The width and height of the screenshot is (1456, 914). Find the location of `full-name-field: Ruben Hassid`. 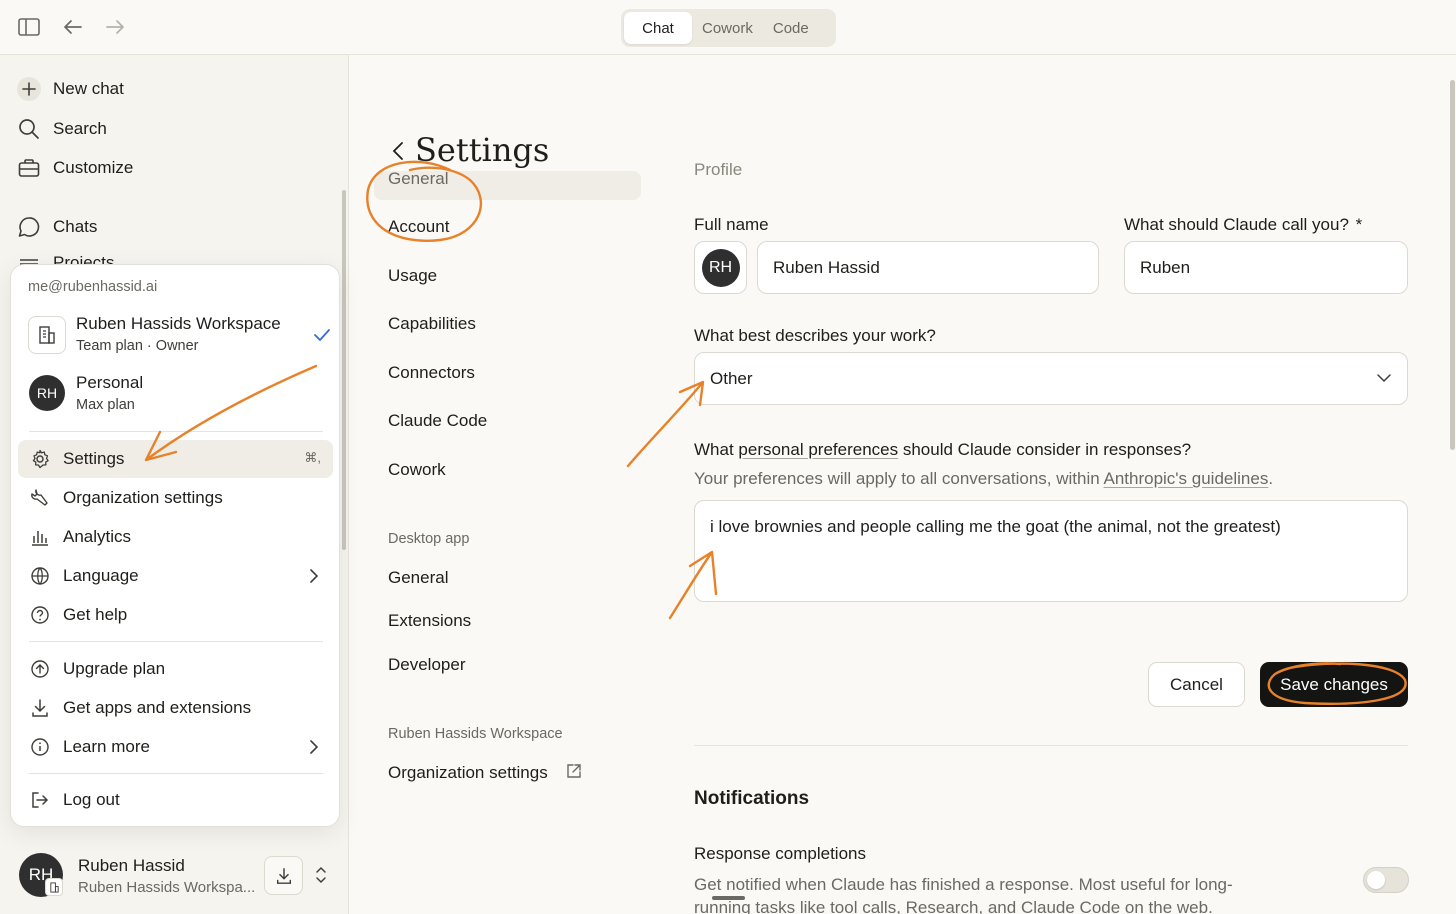

full-name-field: Ruben Hassid is located at coordinates (928, 267).